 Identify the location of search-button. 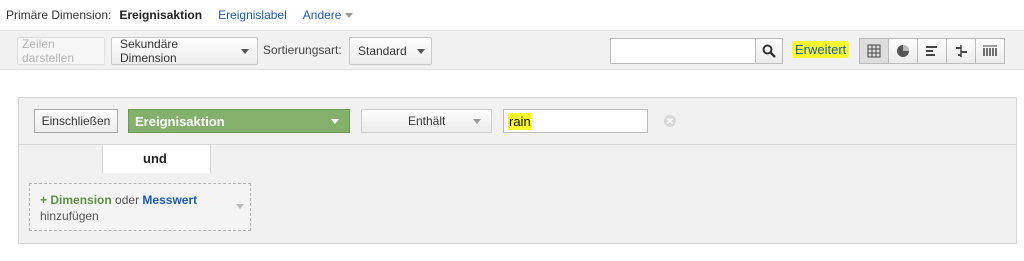
(769, 51).